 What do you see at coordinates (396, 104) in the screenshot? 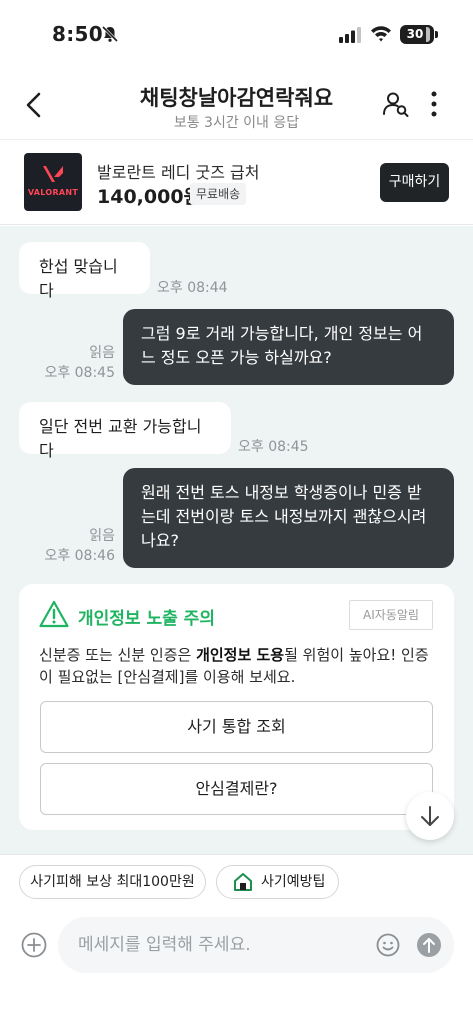
I see `user-search-icon` at bounding box center [396, 104].